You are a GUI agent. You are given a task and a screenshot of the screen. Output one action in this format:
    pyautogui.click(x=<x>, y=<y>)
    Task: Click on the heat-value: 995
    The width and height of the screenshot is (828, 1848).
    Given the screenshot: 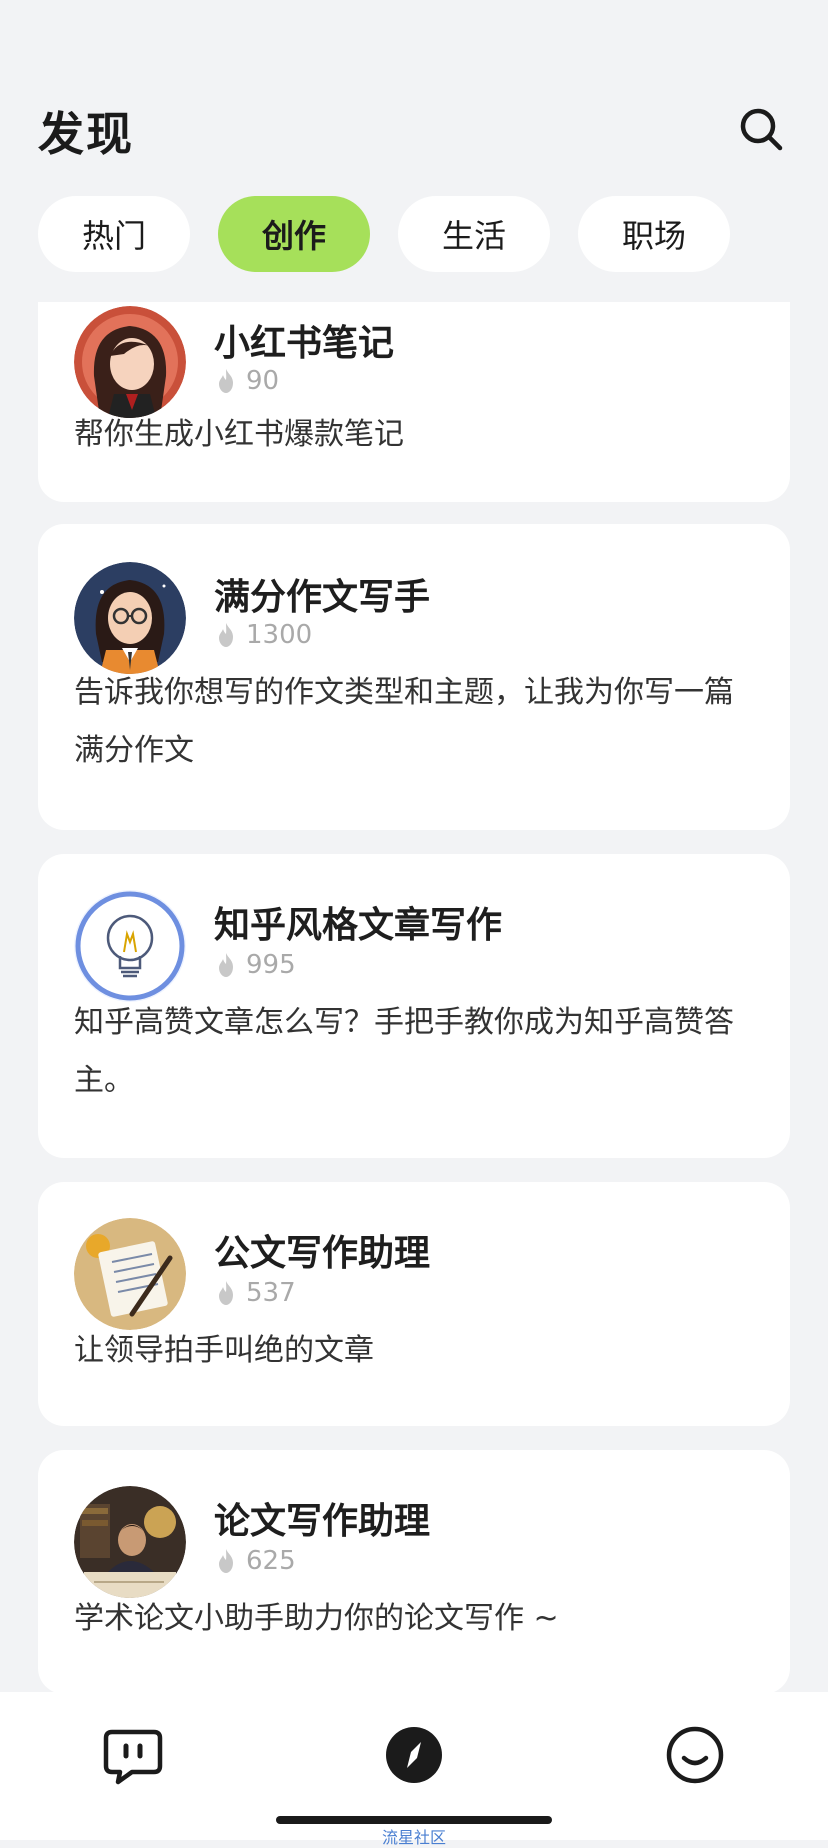 What is the action you would take?
    pyautogui.click(x=271, y=965)
    